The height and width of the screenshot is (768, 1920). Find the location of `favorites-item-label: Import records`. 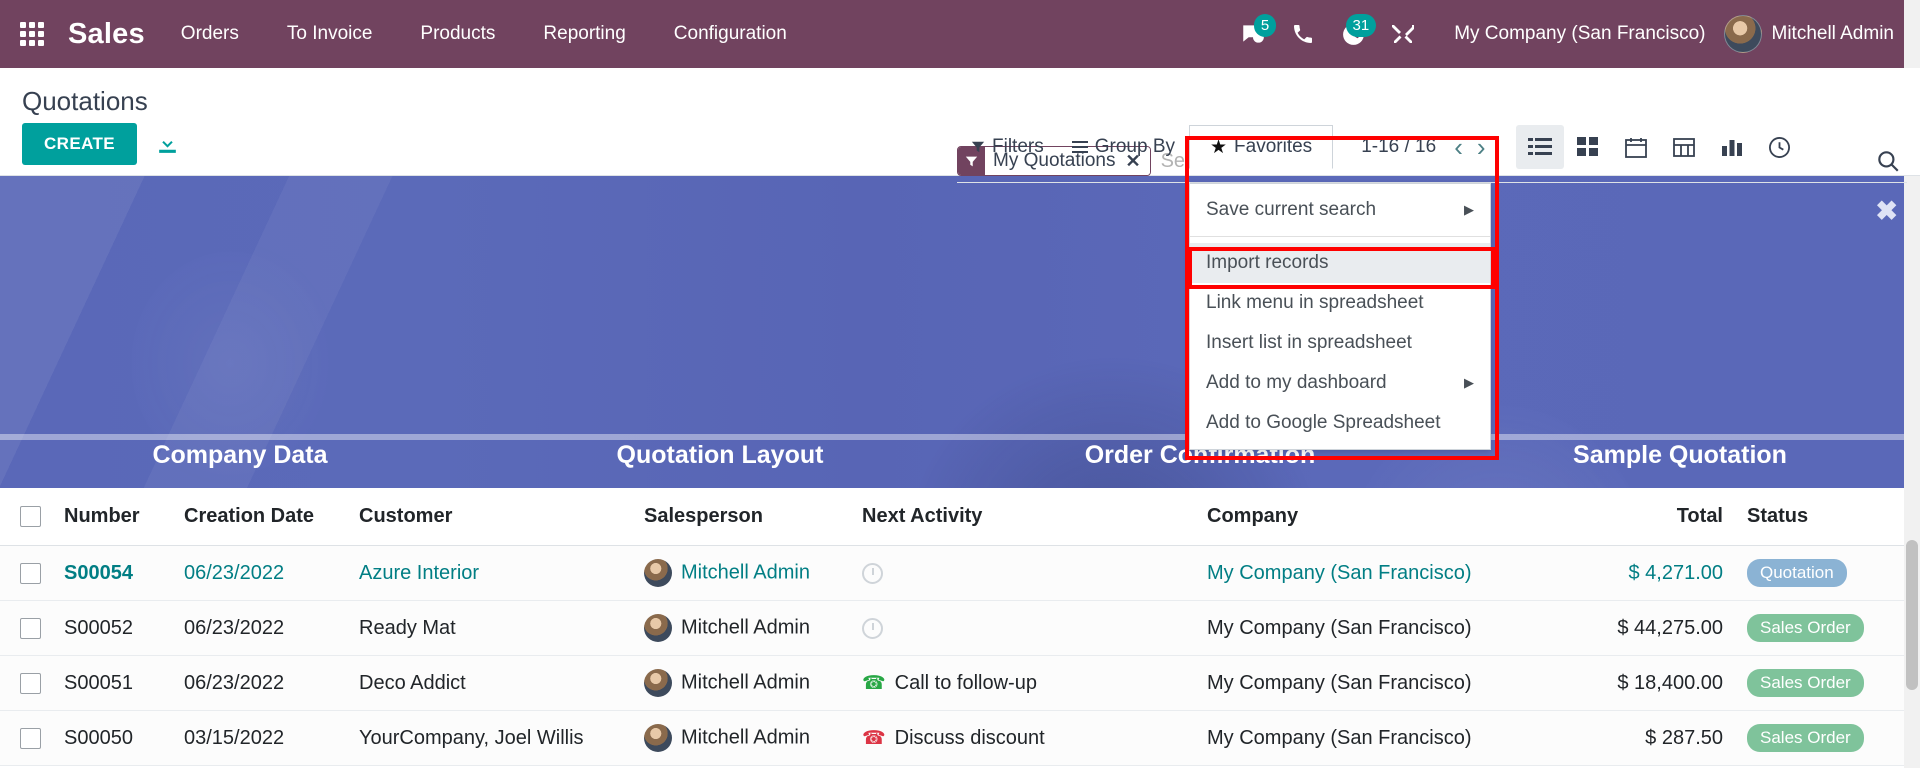

favorites-item-label: Import records is located at coordinates (1267, 262).